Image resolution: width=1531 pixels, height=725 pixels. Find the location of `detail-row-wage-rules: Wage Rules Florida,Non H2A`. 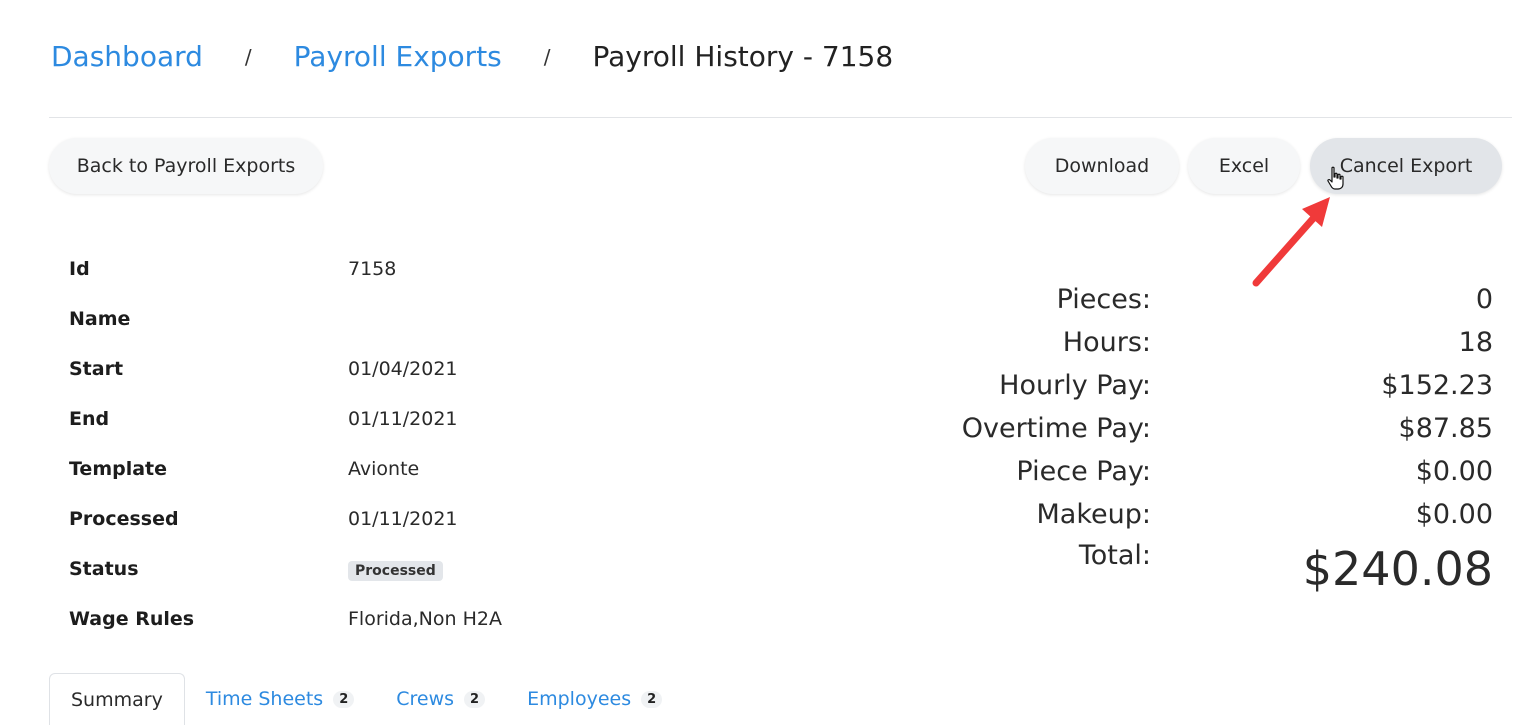

detail-row-wage-rules: Wage Rules Florida,Non H2A is located at coordinates (285, 619).